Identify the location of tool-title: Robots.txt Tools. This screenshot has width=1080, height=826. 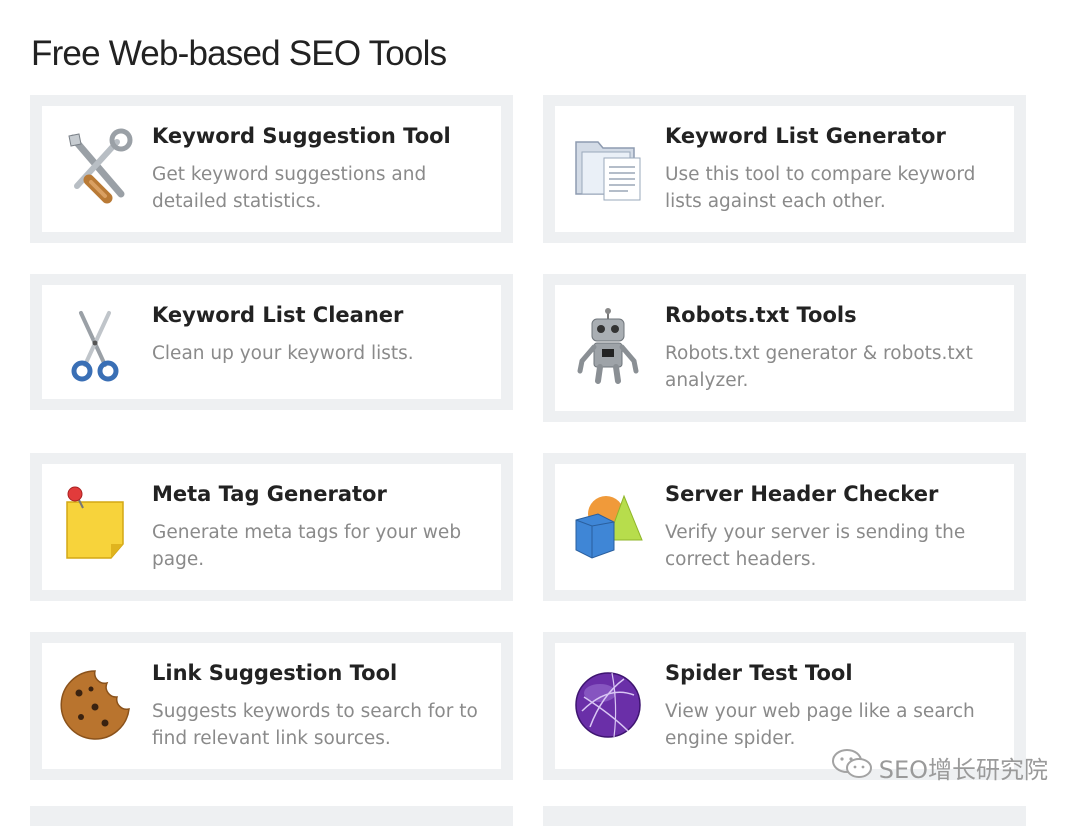
(835, 315).